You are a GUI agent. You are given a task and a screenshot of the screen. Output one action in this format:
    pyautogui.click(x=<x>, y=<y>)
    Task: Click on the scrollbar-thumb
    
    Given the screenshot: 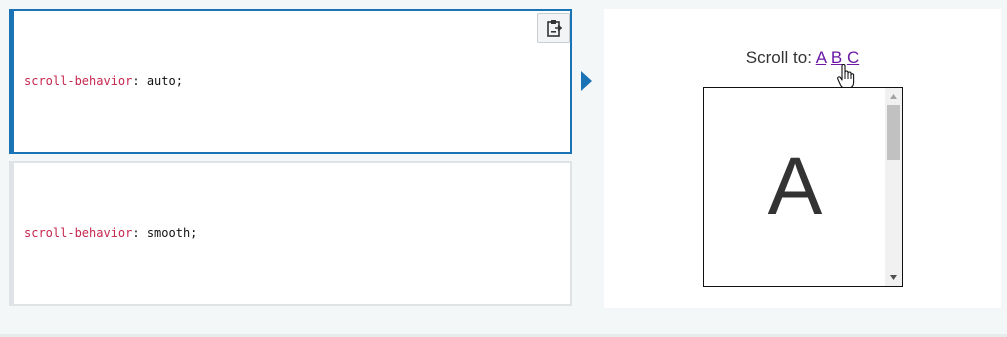 What is the action you would take?
    pyautogui.click(x=893, y=132)
    